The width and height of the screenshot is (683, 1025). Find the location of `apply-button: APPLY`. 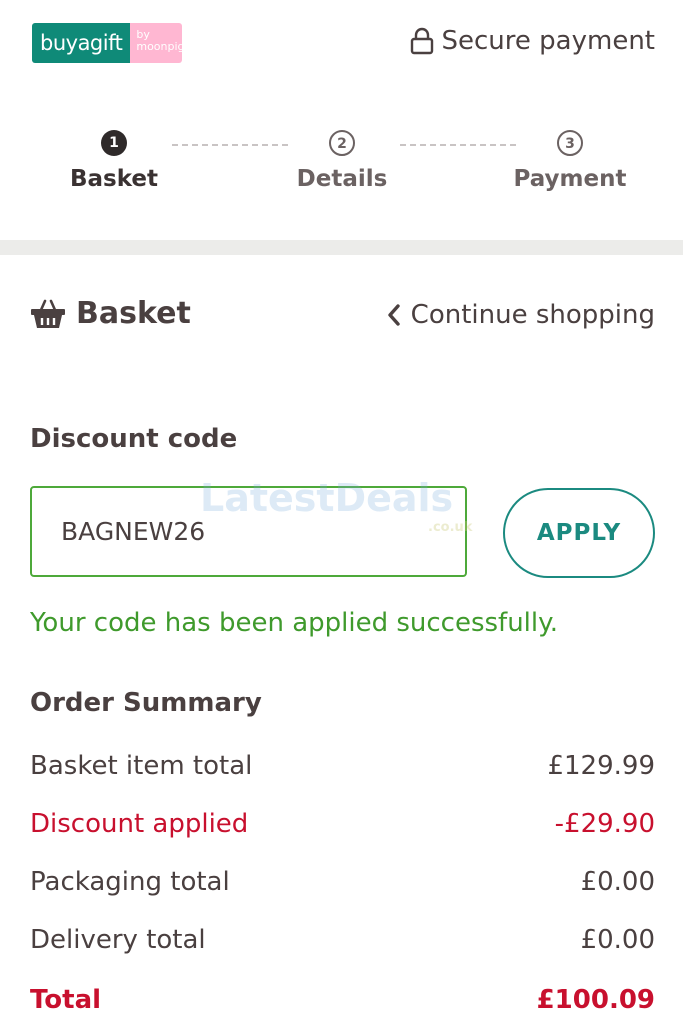

apply-button: APPLY is located at coordinates (579, 533).